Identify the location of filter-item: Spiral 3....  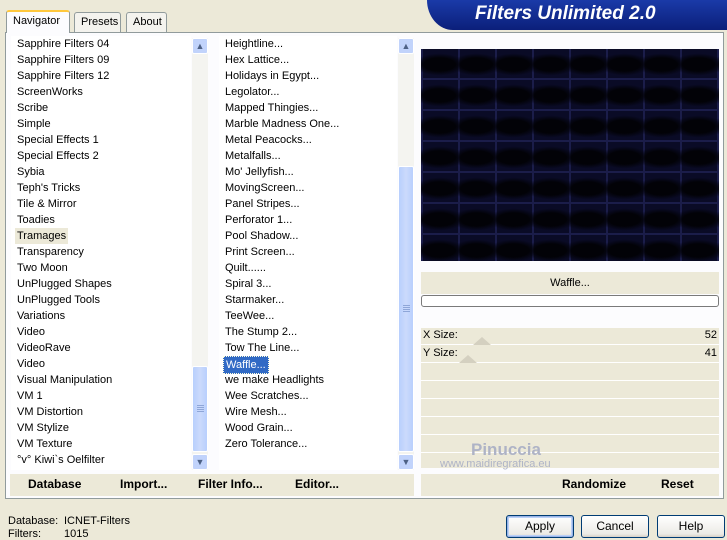
(308, 284).